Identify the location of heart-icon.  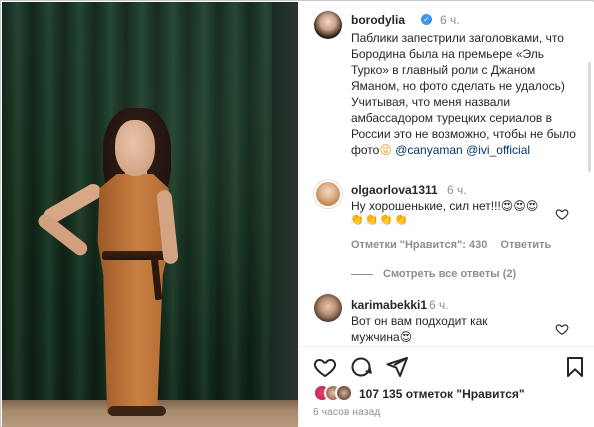
(325, 367).